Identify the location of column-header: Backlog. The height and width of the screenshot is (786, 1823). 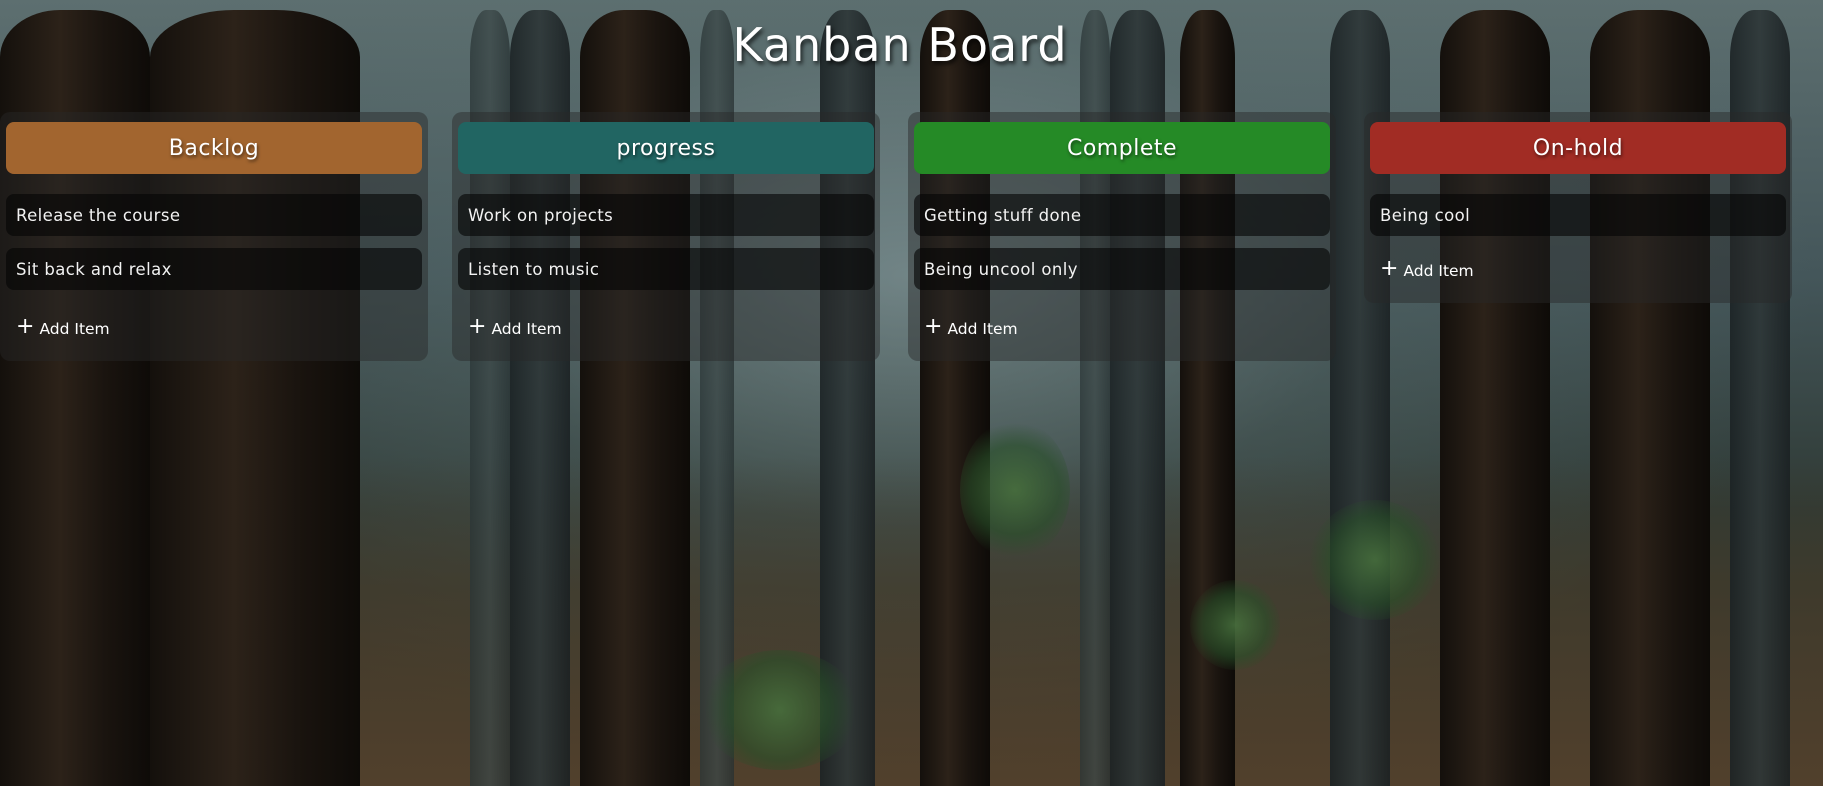
(214, 148).